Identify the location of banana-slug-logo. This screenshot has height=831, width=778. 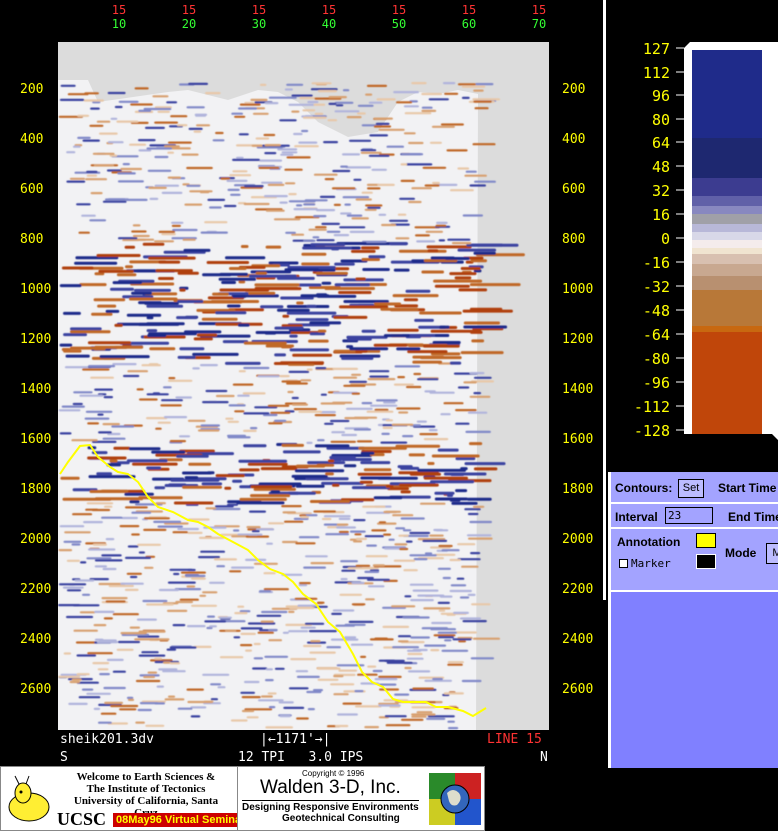
(29, 798).